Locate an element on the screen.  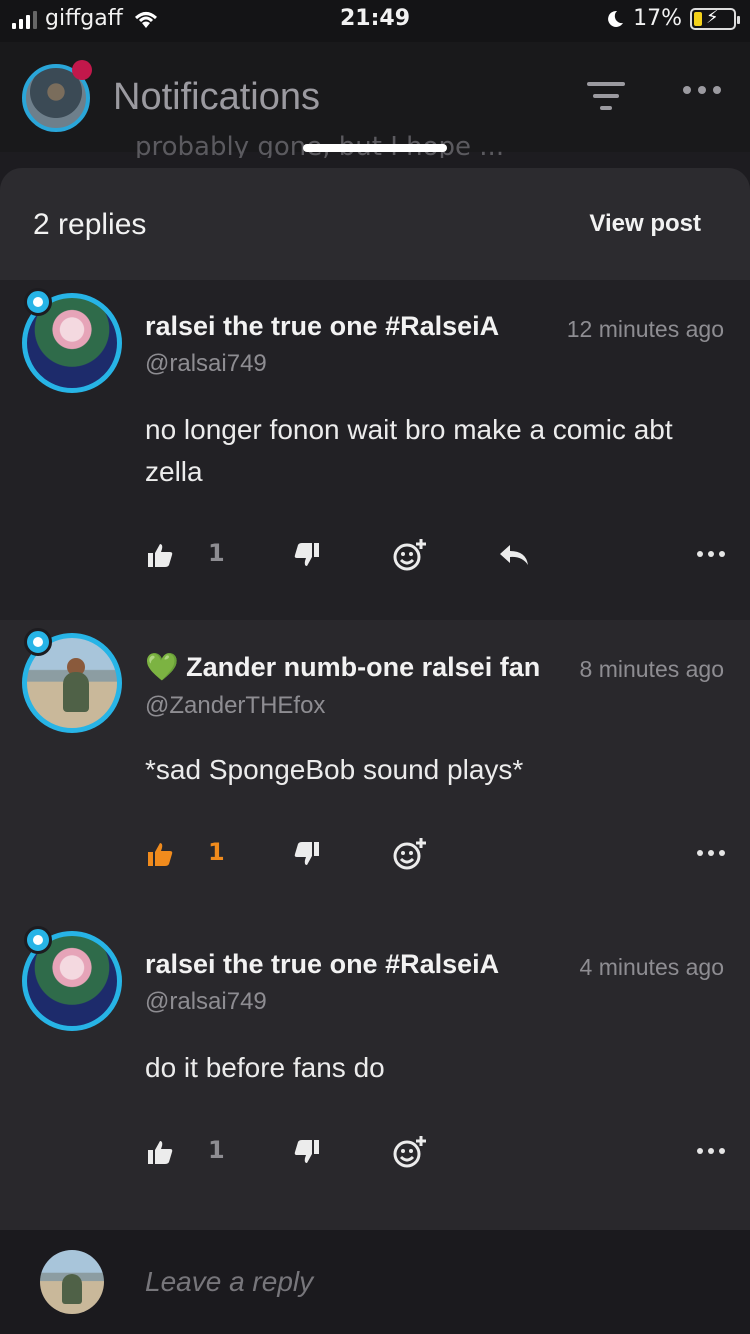
status-bar: giffgaff 21:49 17% ⚡ is located at coordinates (375, 21).